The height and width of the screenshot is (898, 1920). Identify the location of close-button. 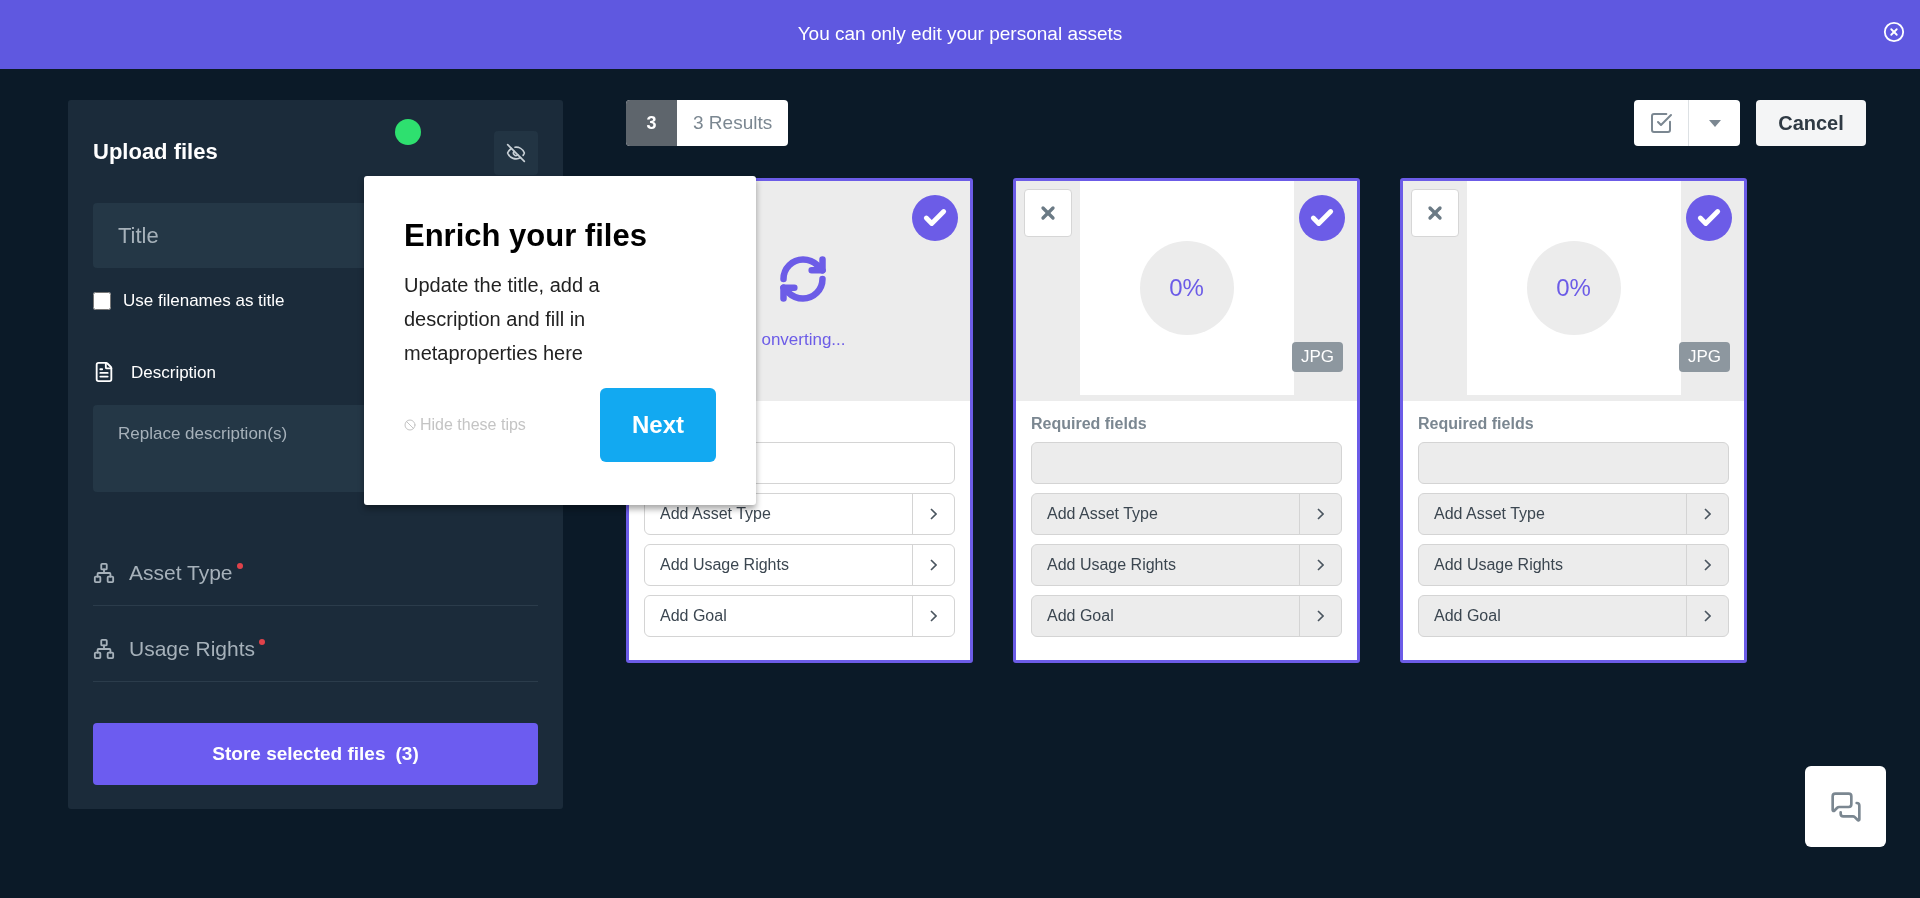
(1894, 32).